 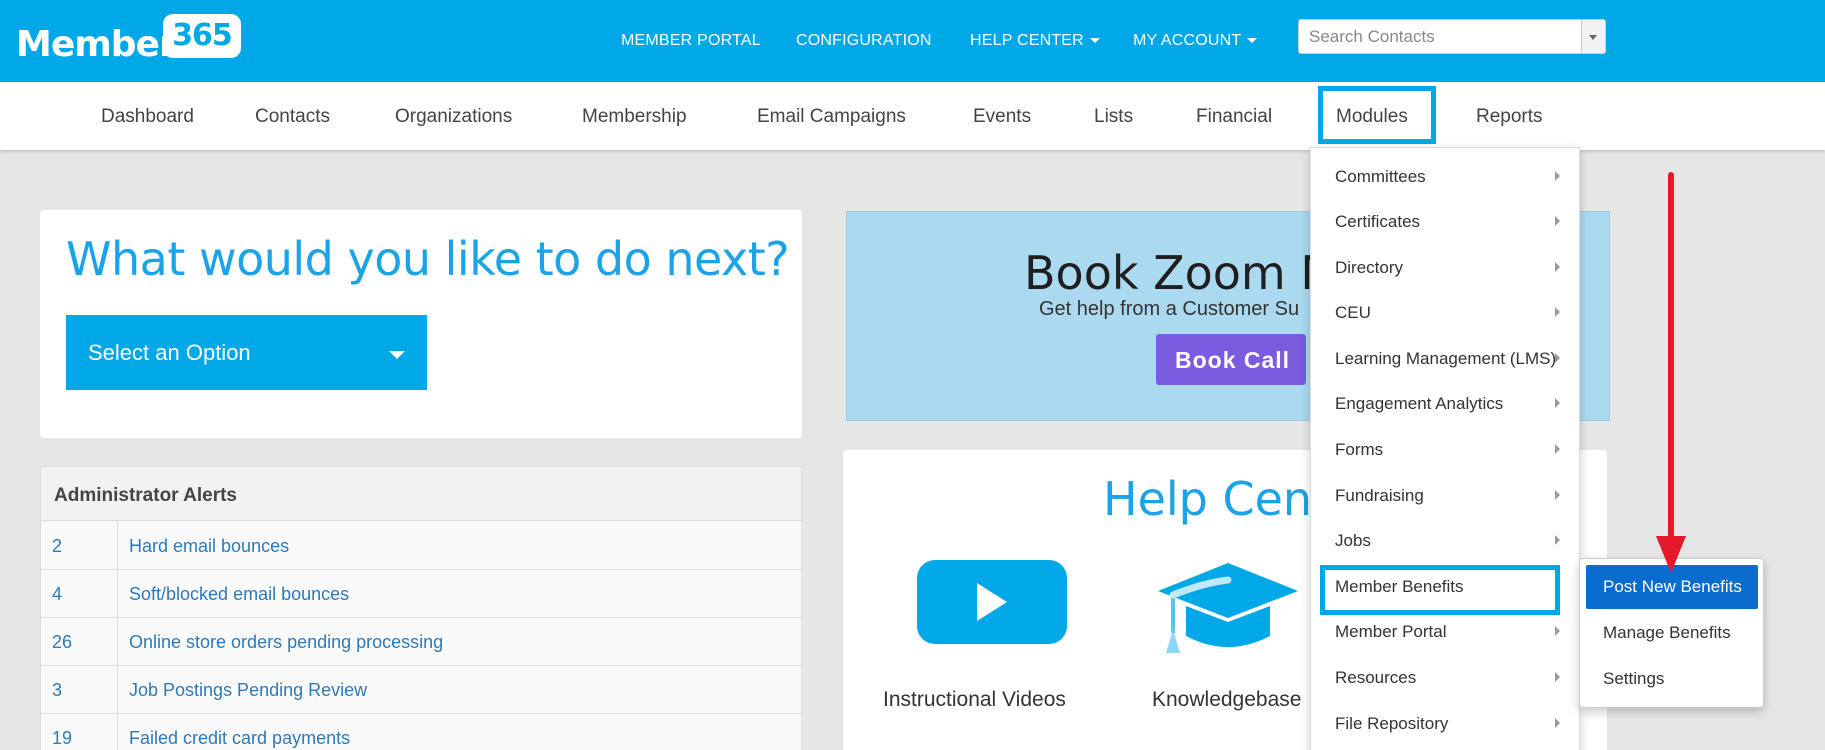 What do you see at coordinates (421, 594) in the screenshot?
I see `table-row: 4 Soft/blocked email bounces` at bounding box center [421, 594].